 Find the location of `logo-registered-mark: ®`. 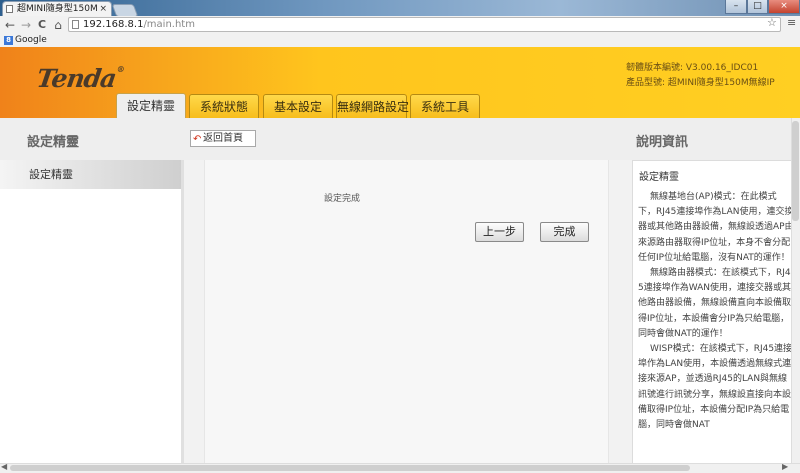

logo-registered-mark: ® is located at coordinates (120, 69).